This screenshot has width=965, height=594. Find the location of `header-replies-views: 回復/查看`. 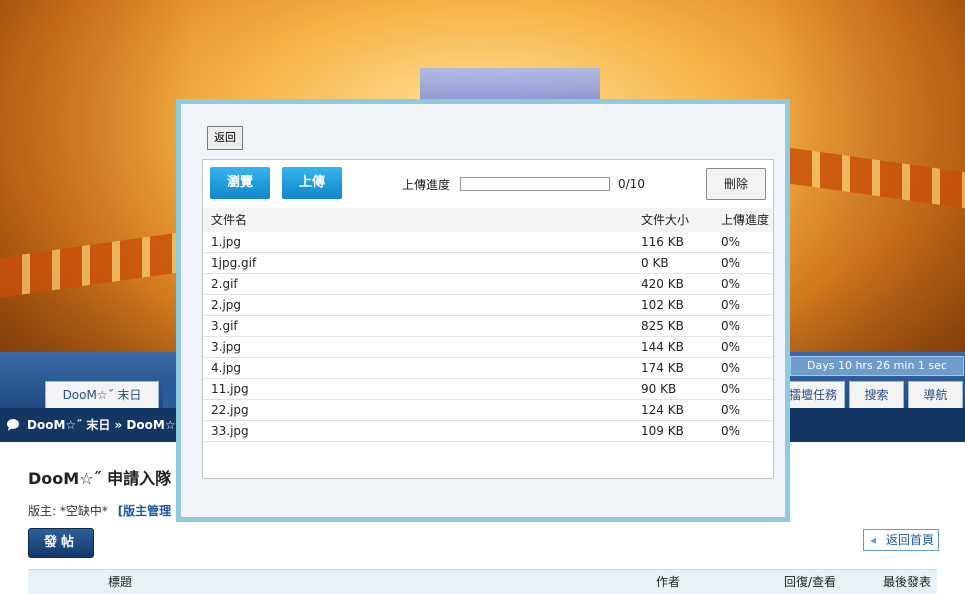

header-replies-views: 回復/查看 is located at coordinates (810, 582).